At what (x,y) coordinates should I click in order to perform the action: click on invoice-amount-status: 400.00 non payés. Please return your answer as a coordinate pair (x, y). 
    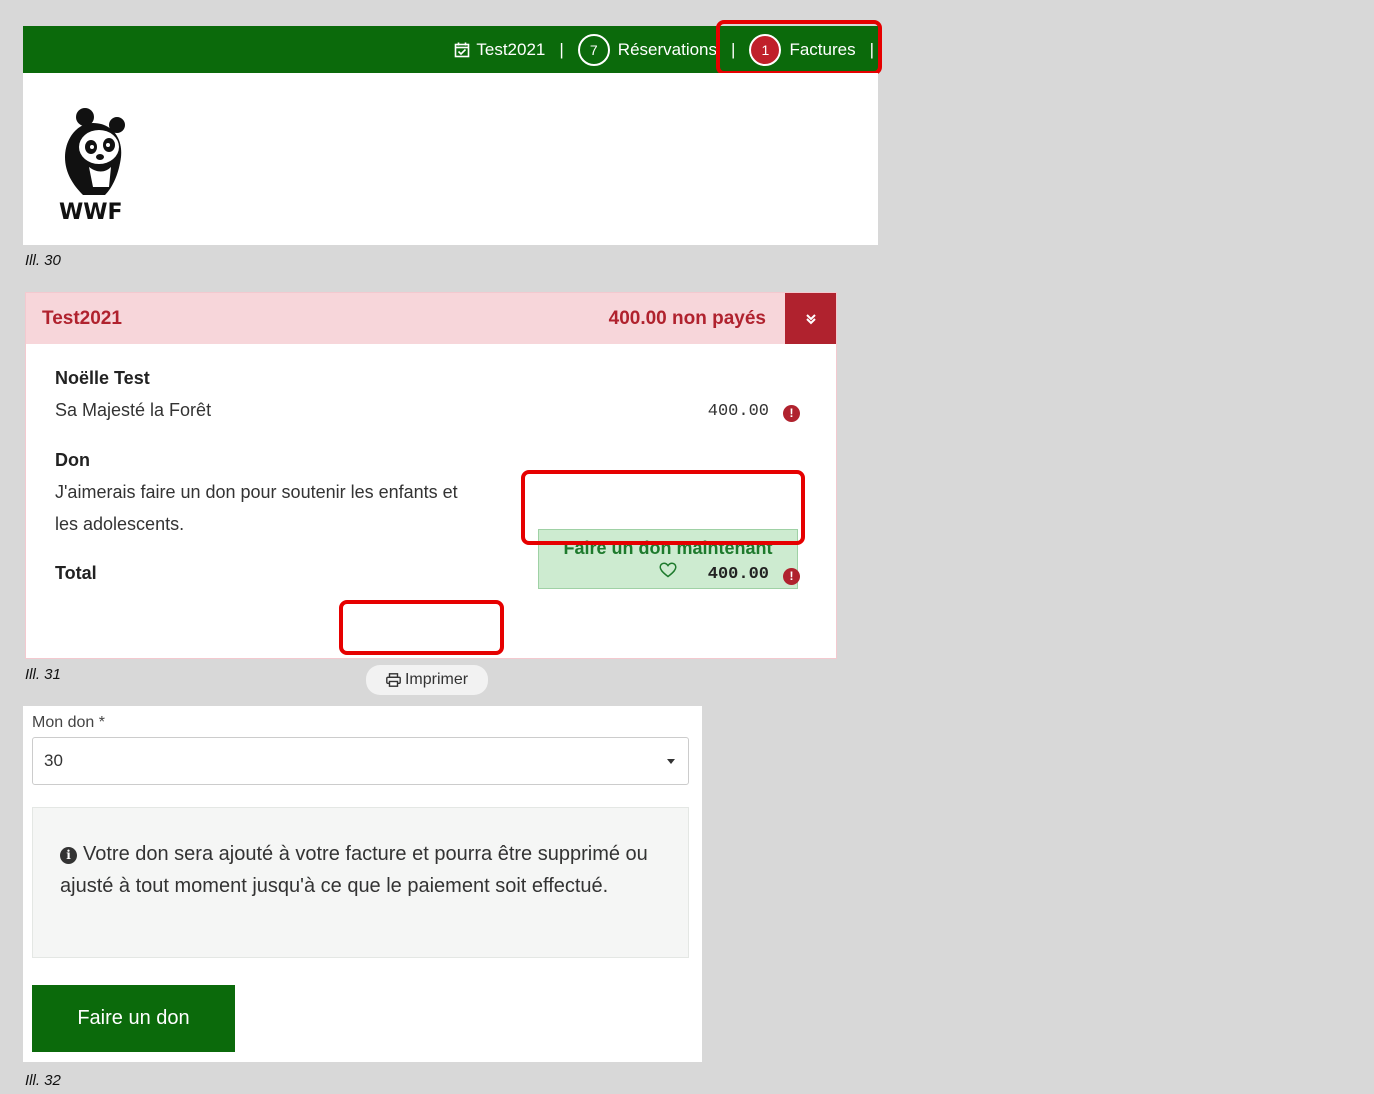
    Looking at the image, I should click on (687, 318).